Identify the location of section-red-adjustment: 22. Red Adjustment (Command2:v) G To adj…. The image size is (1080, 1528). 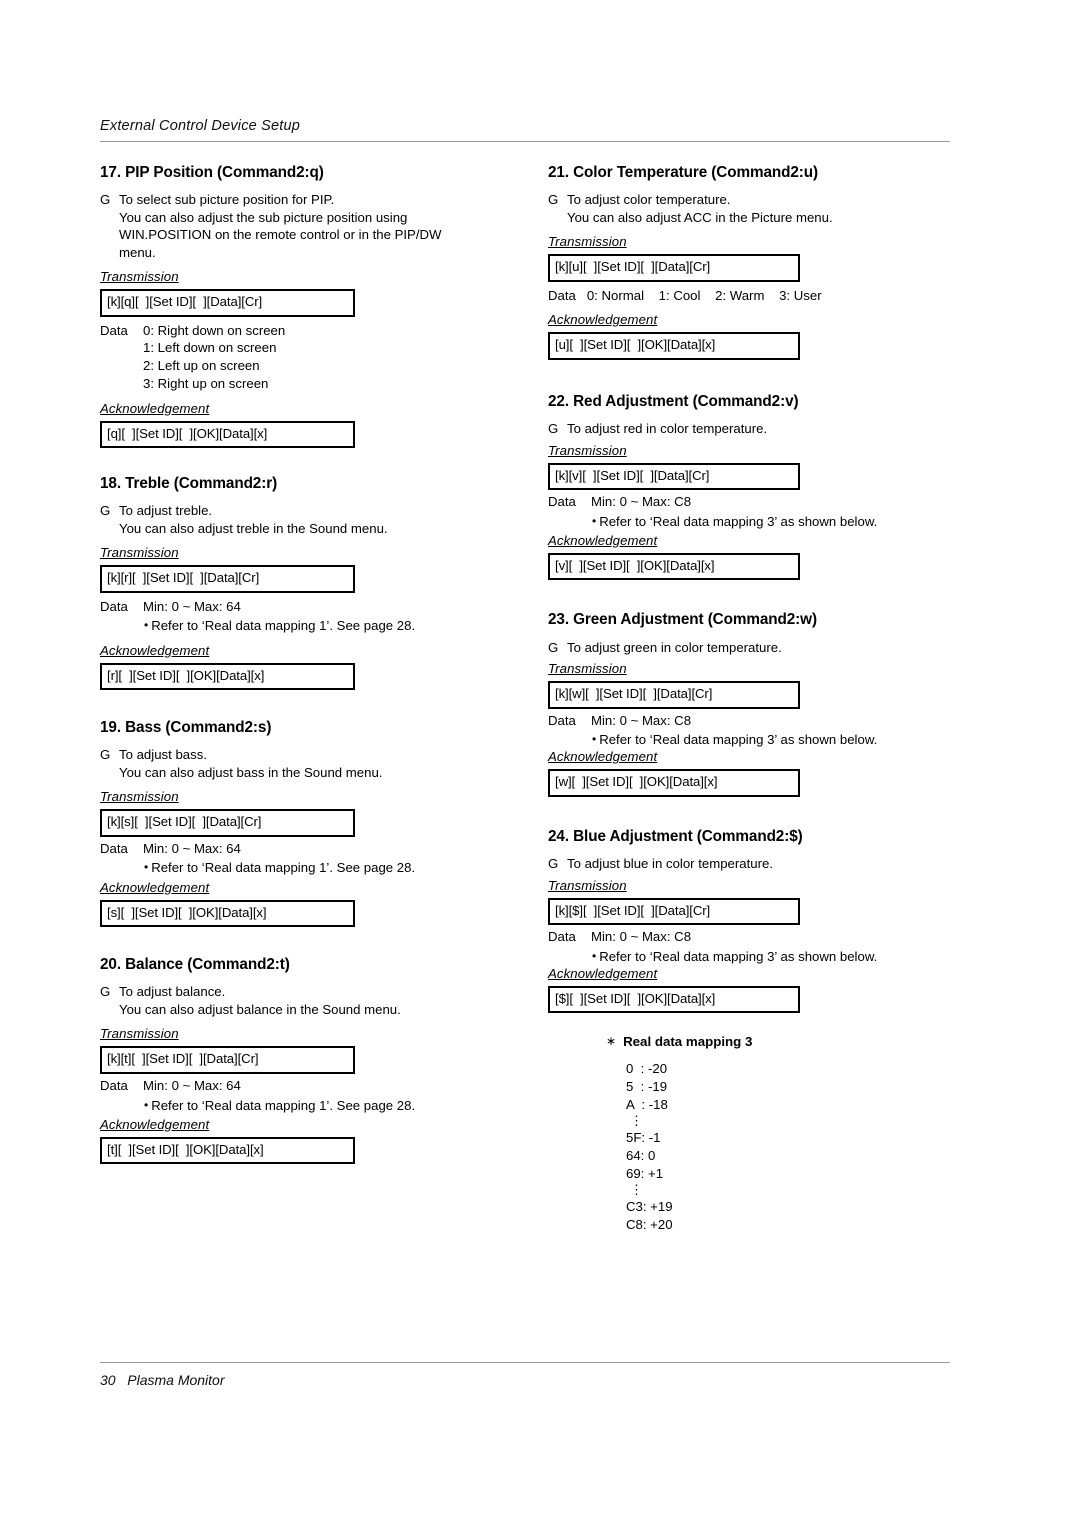
(758, 486).